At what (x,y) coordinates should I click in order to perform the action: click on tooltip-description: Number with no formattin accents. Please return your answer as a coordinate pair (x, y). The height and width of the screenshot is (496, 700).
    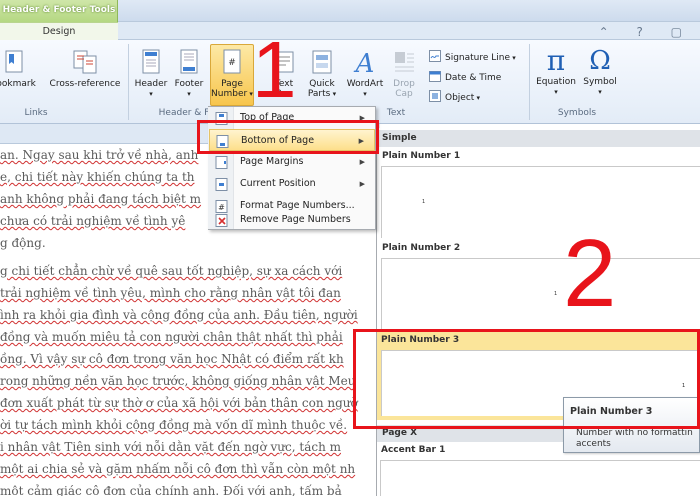
    Looking at the image, I should click on (634, 438).